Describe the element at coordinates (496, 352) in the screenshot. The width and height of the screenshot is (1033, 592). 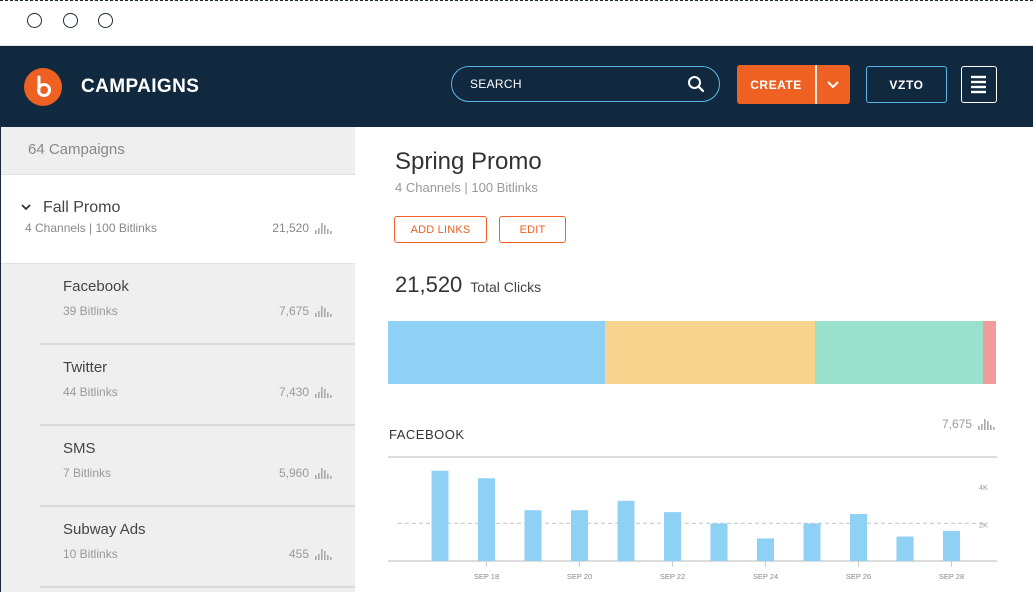
I see `breakdown-segment-facebook` at that location.